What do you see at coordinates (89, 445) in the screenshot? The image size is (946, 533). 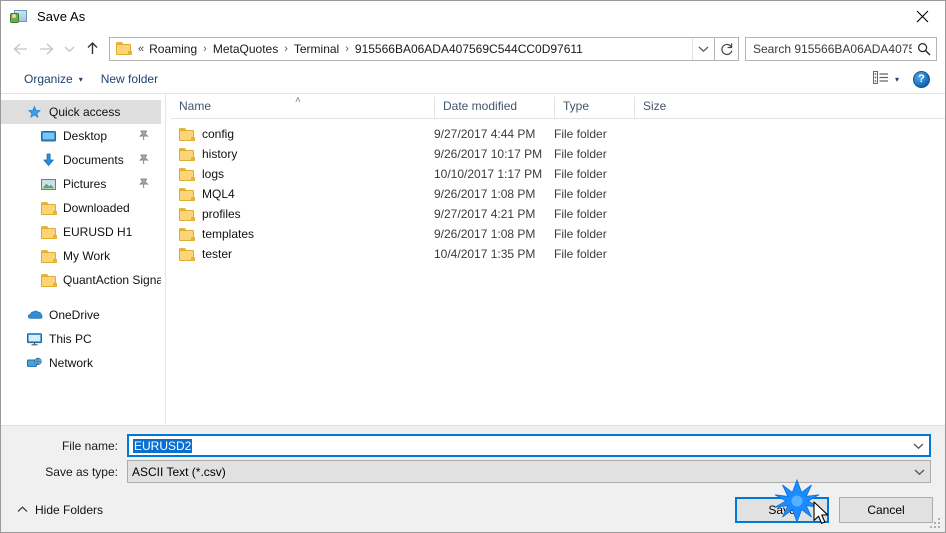 I see `file-name-label: File name:` at bounding box center [89, 445].